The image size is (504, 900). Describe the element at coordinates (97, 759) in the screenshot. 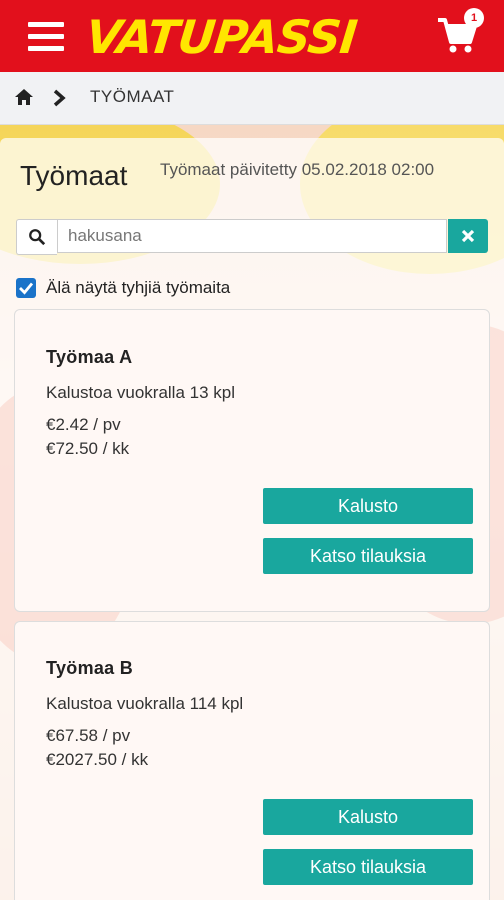

I see `site-price-month: €2027.50 / kk` at that location.